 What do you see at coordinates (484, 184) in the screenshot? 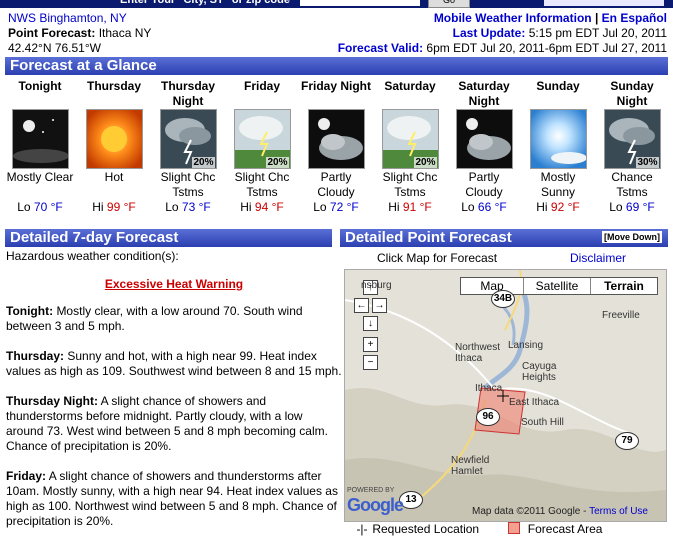
I see `period-summary: Partly Cloudy` at bounding box center [484, 184].